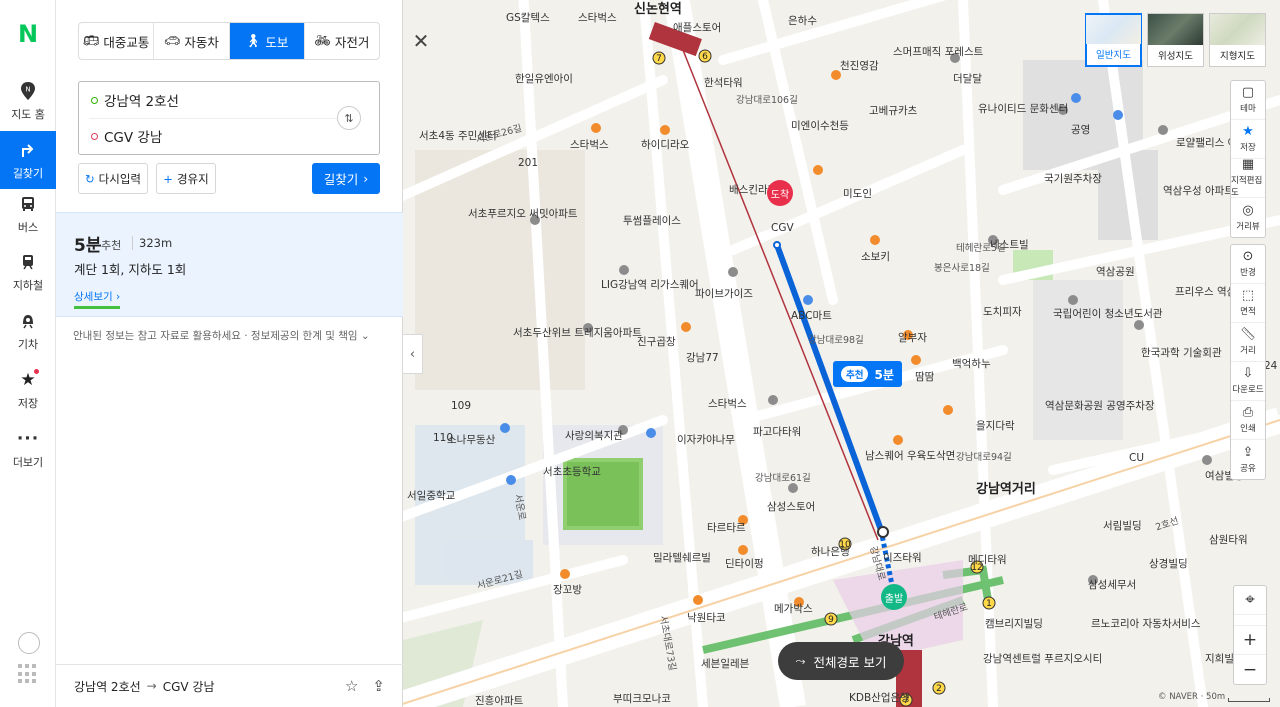 The height and width of the screenshot is (707, 1280). I want to click on map-label: 타르타르, so click(726, 528).